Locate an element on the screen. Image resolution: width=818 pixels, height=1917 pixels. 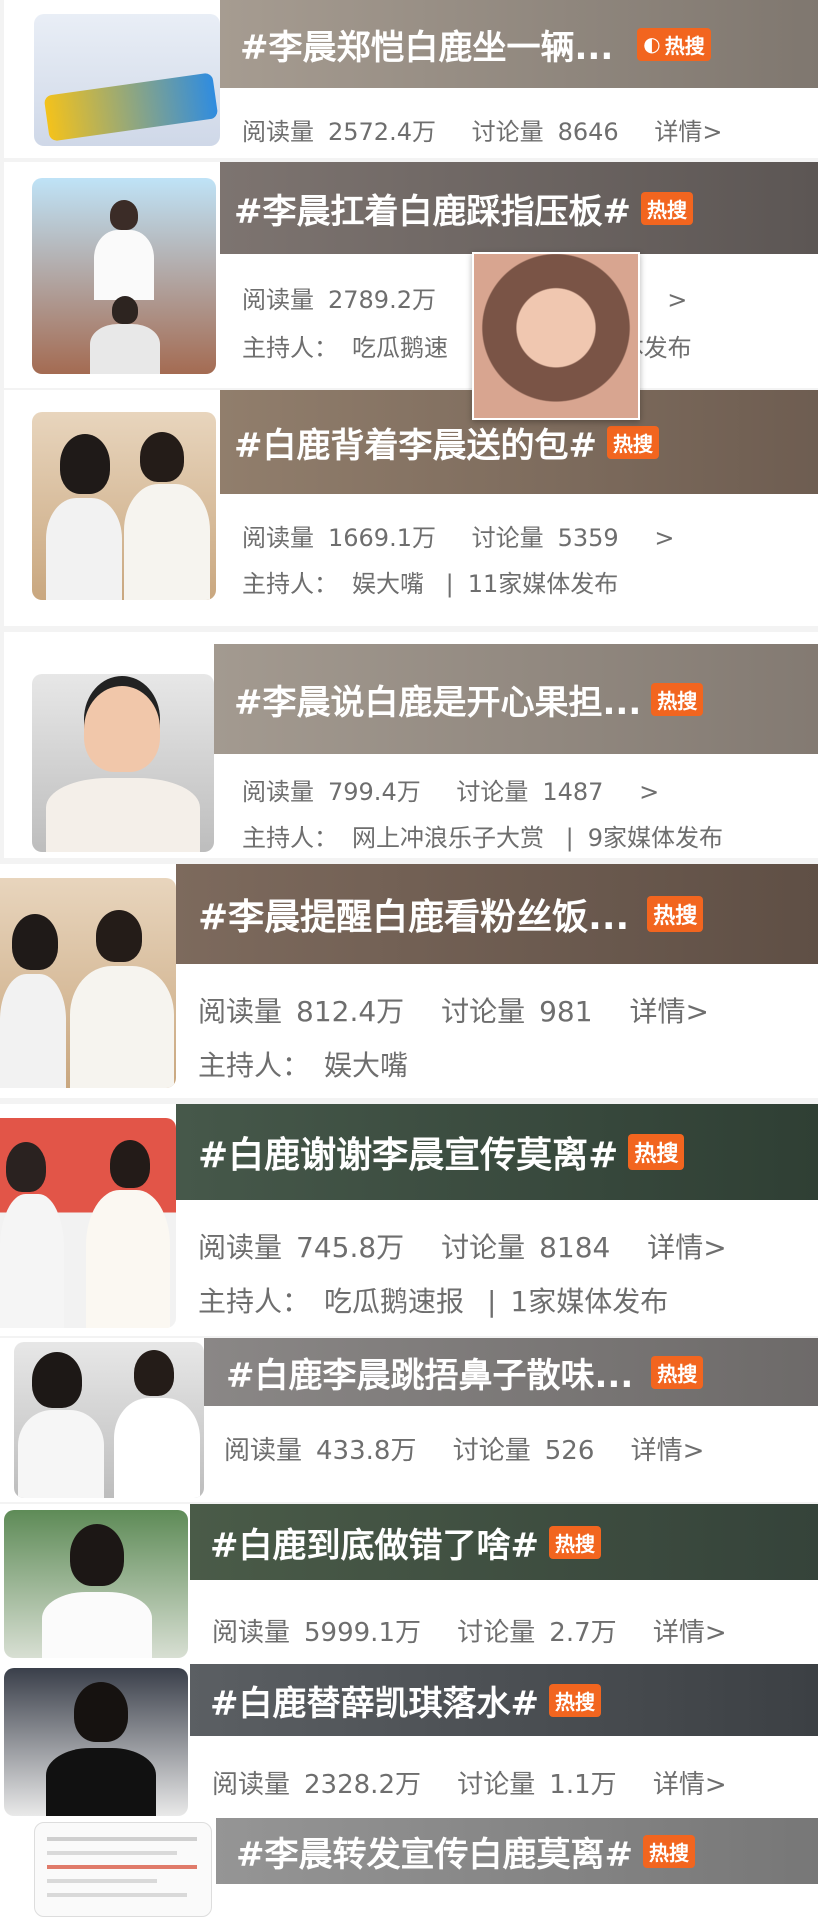
read-count: 阅读量 799.4万 is located at coordinates (331, 792).